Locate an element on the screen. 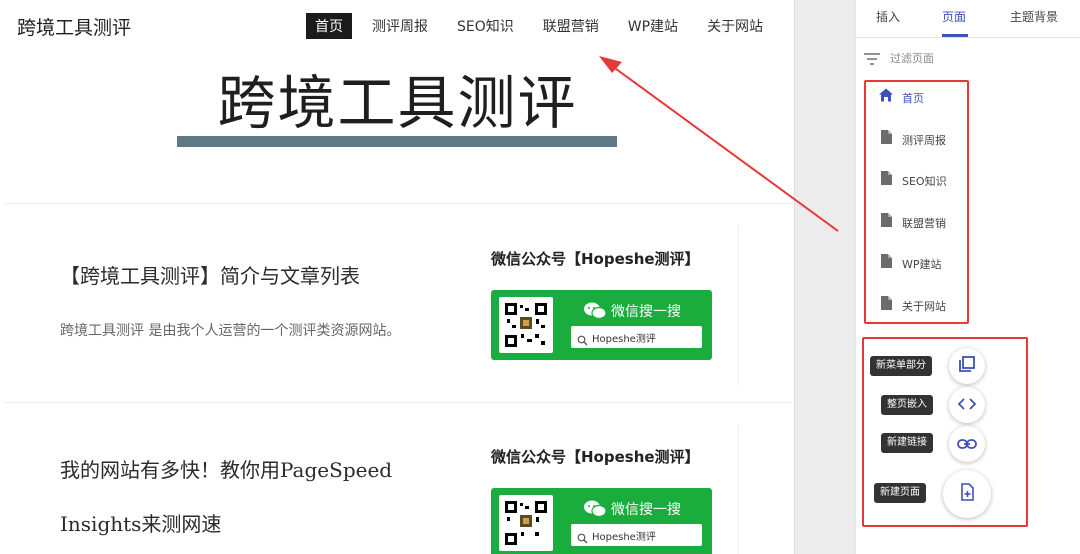 The height and width of the screenshot is (554, 1080). annotation-box-page-list is located at coordinates (916, 202).